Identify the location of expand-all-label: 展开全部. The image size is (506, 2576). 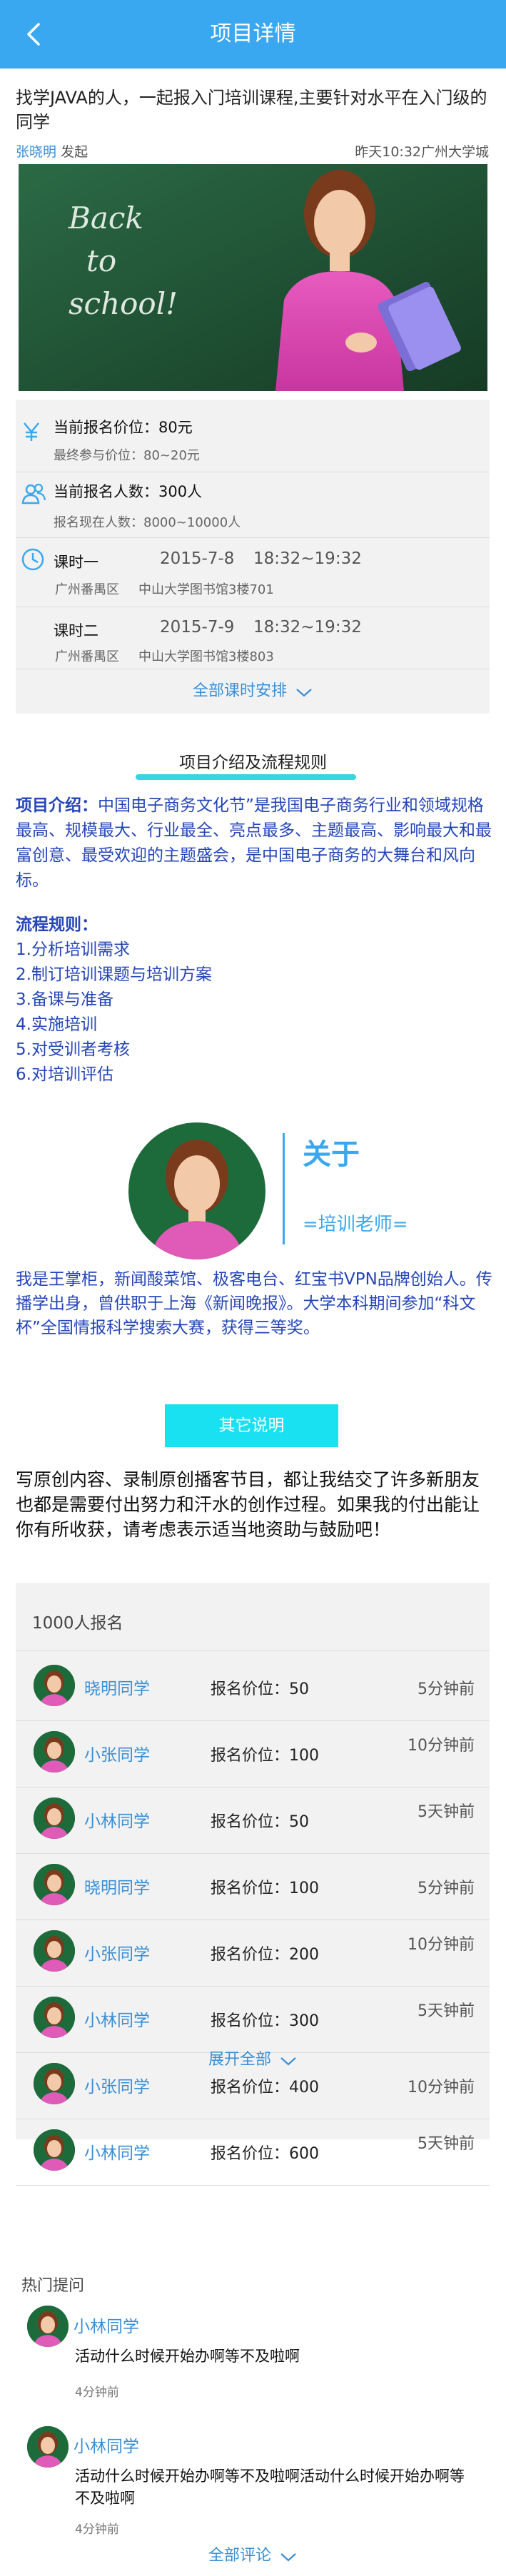
(239, 2060).